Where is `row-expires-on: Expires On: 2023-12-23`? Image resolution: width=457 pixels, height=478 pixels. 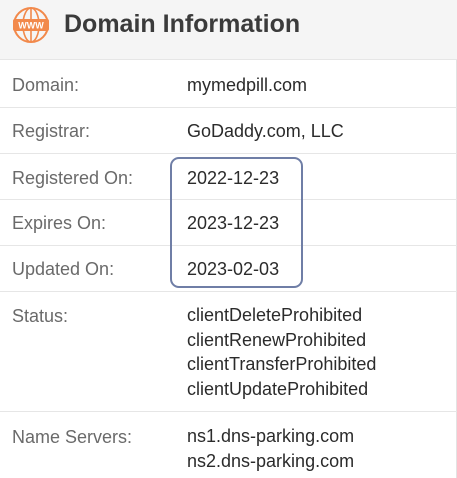 row-expires-on: Expires On: 2023-12-23 is located at coordinates (228, 223).